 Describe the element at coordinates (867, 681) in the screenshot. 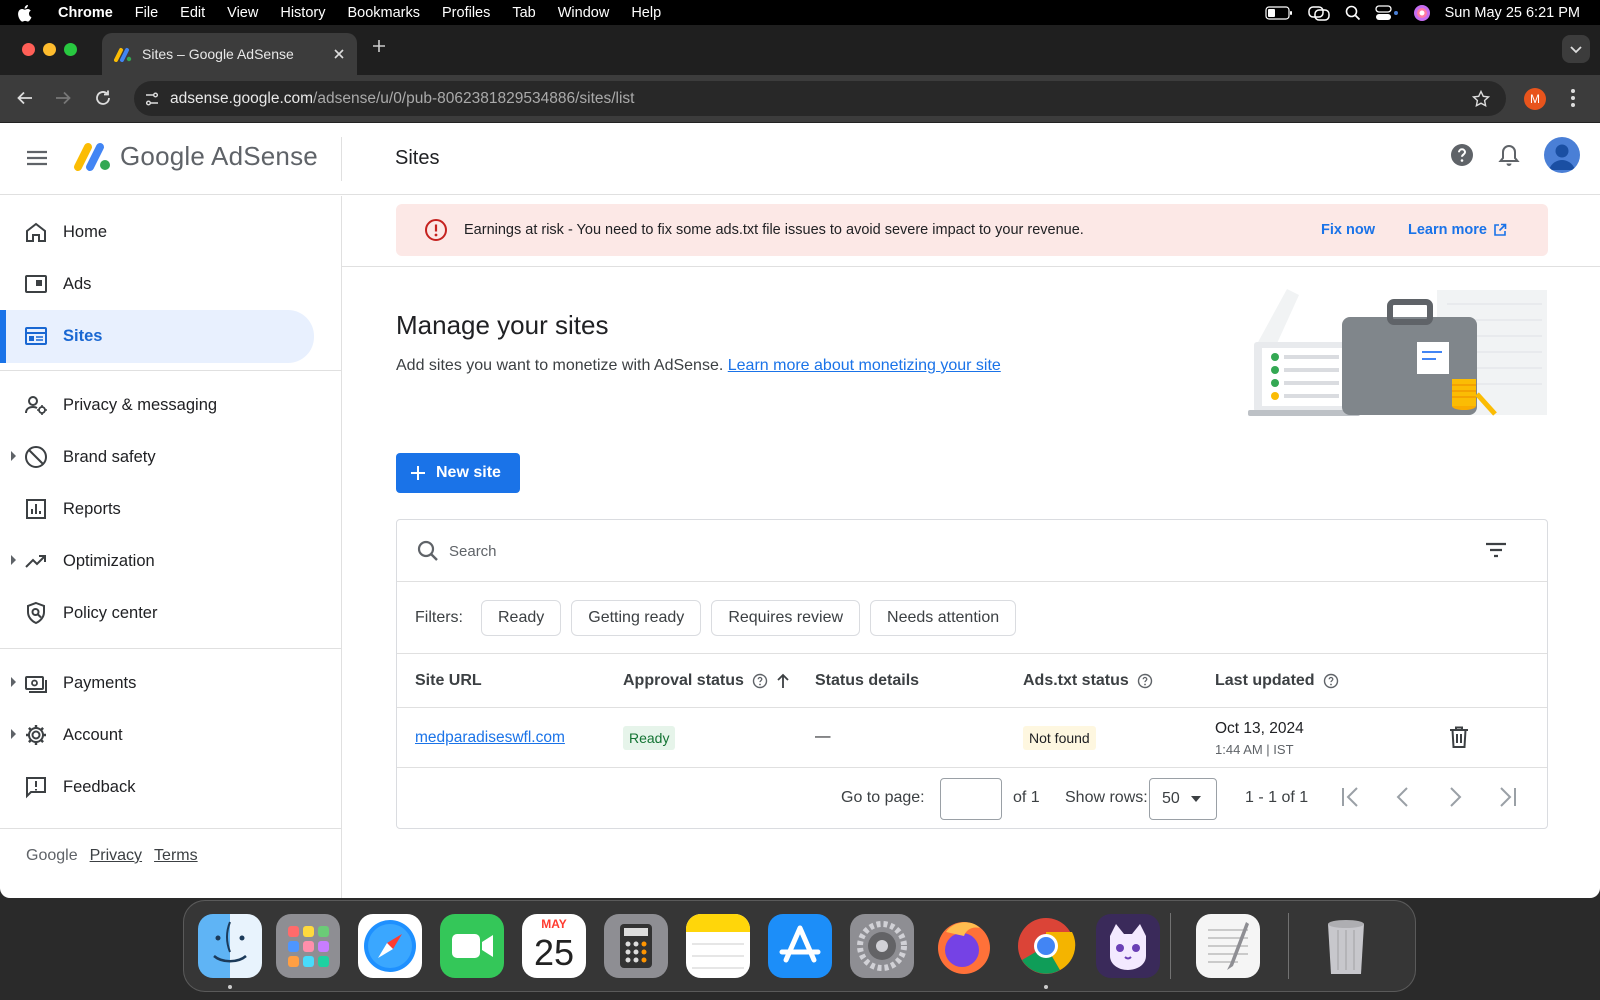

I see `column-status-details: Status details` at that location.